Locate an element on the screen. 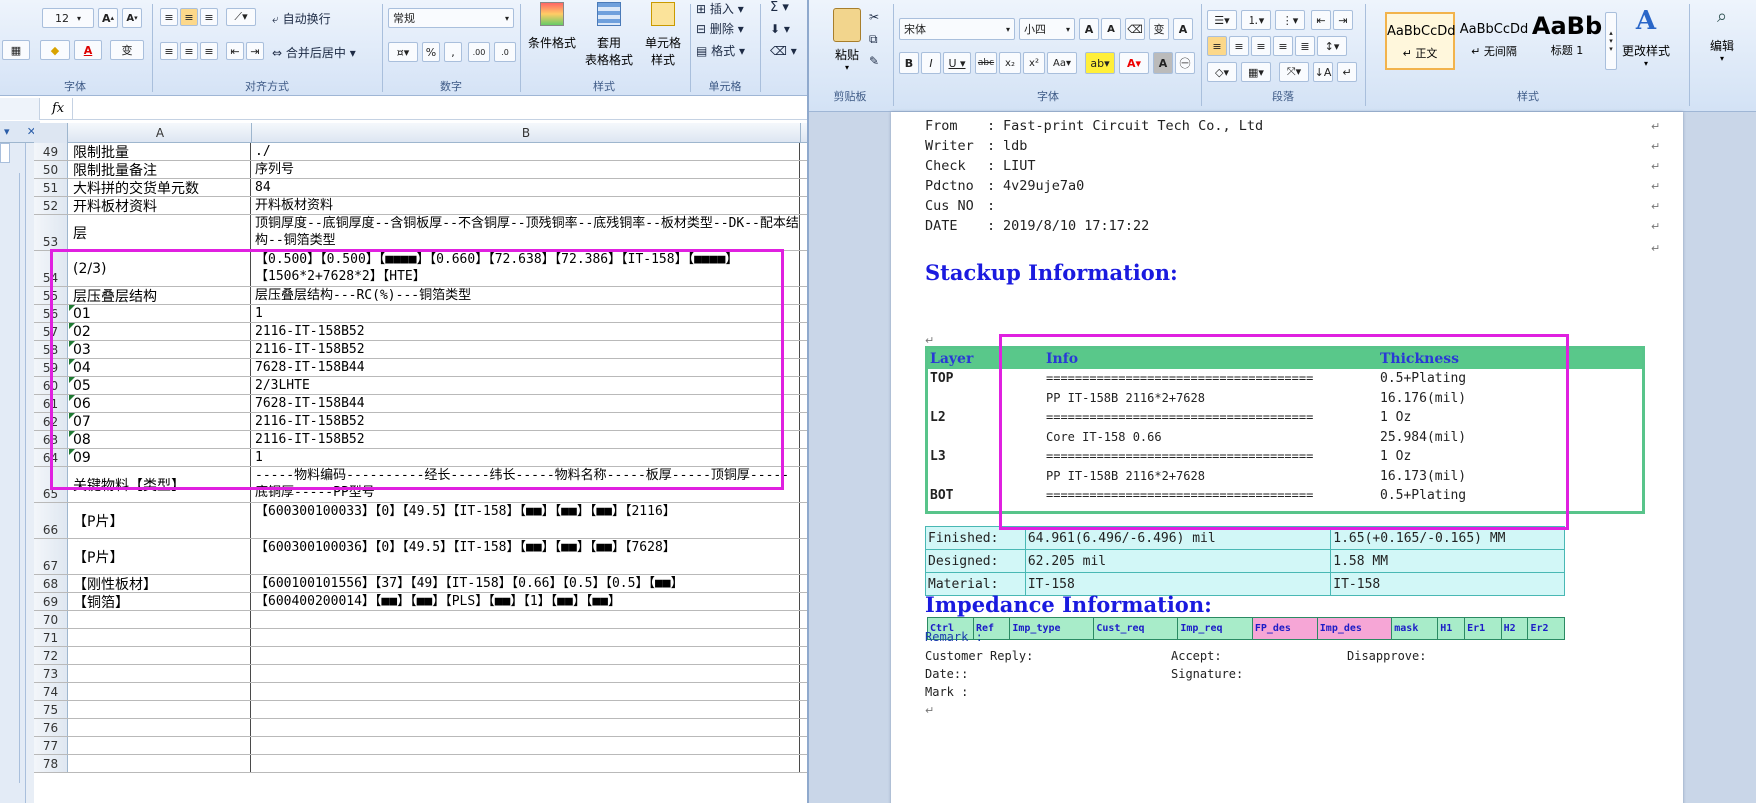 The width and height of the screenshot is (1756, 803). copy-icon: ⧉ is located at coordinates (873, 39).